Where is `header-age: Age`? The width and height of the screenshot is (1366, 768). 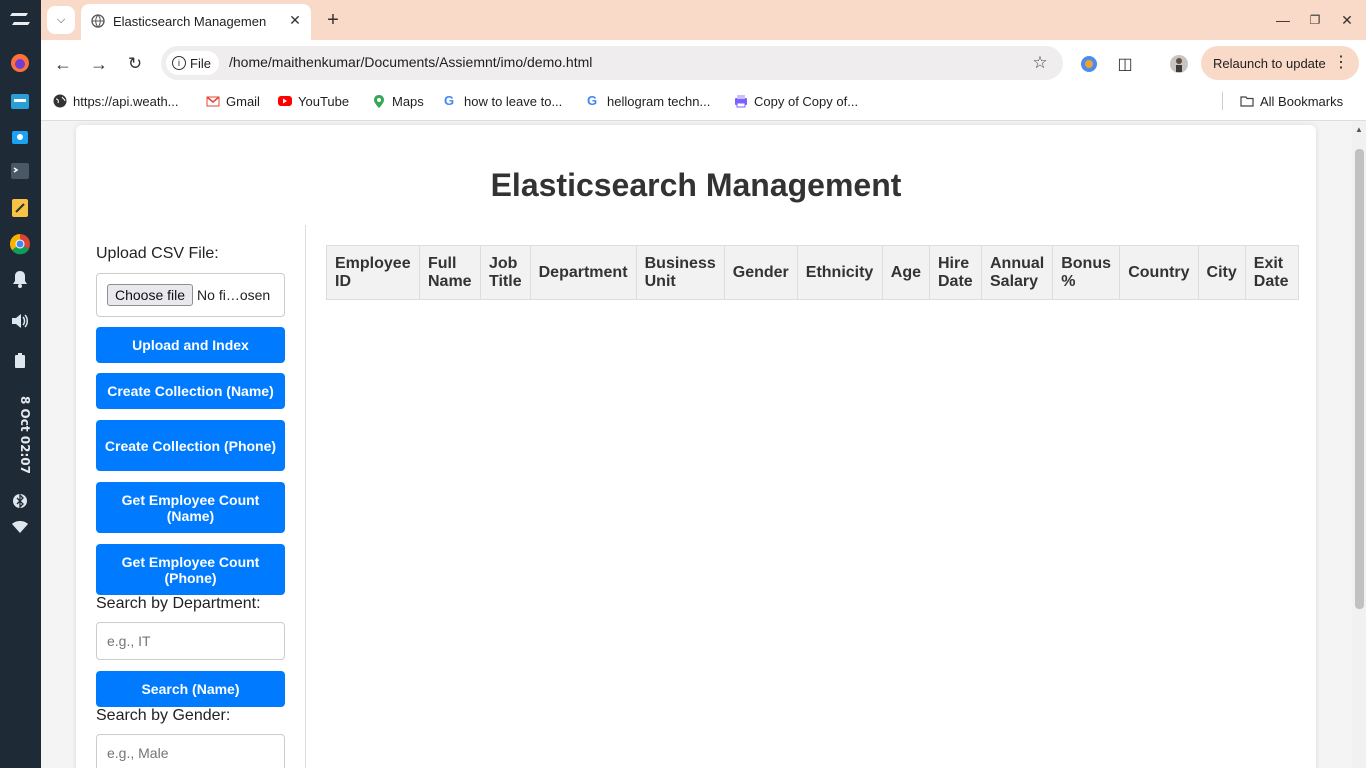
header-age: Age is located at coordinates (906, 272).